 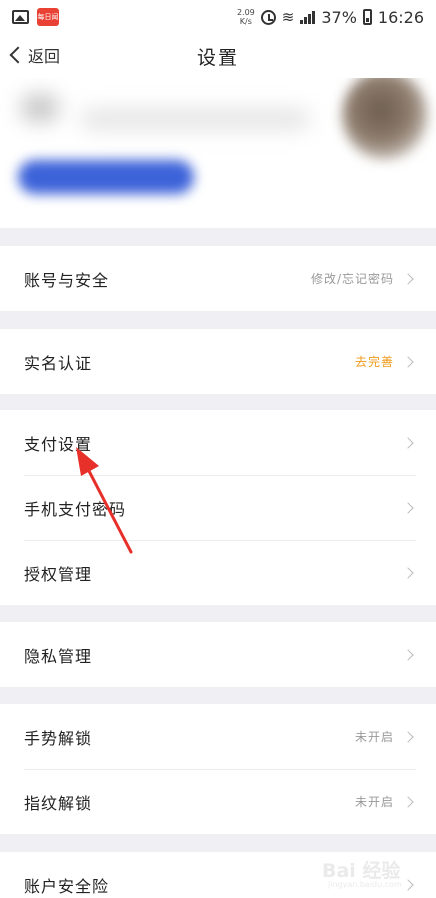 What do you see at coordinates (385, 119) in the screenshot?
I see `avatar` at bounding box center [385, 119].